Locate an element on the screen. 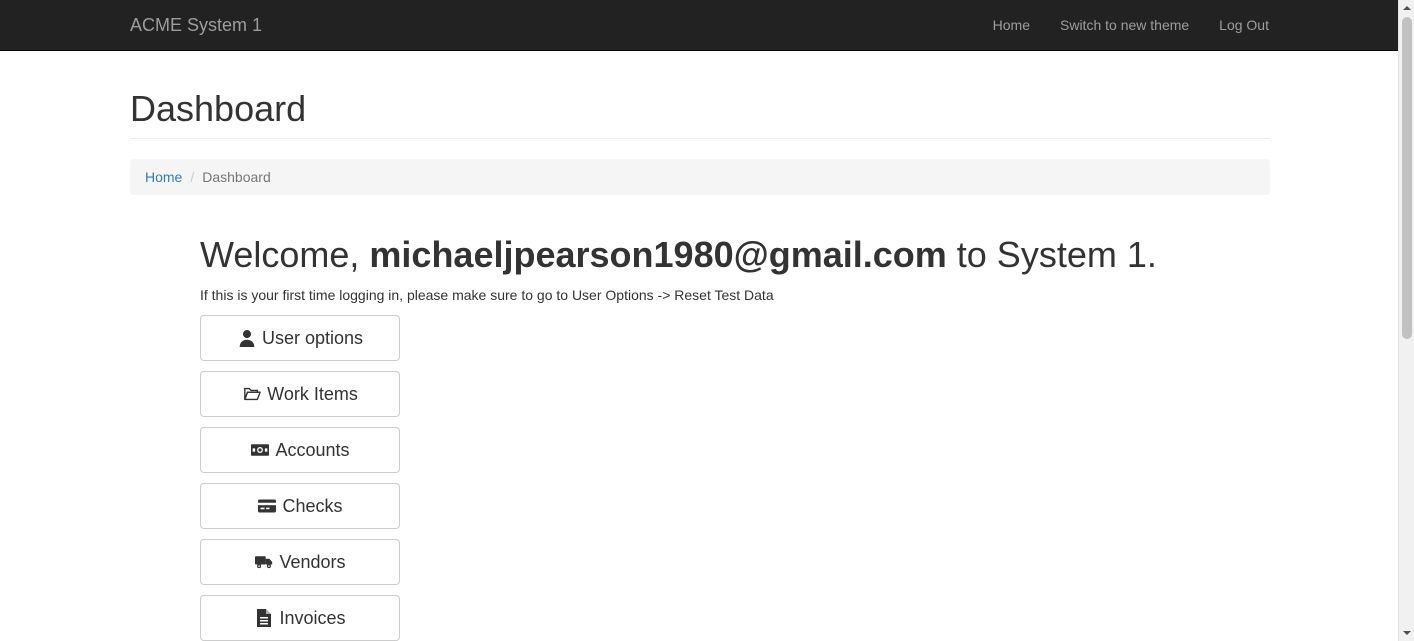 The image size is (1414, 641). vendors-button: Vendors is located at coordinates (300, 562).